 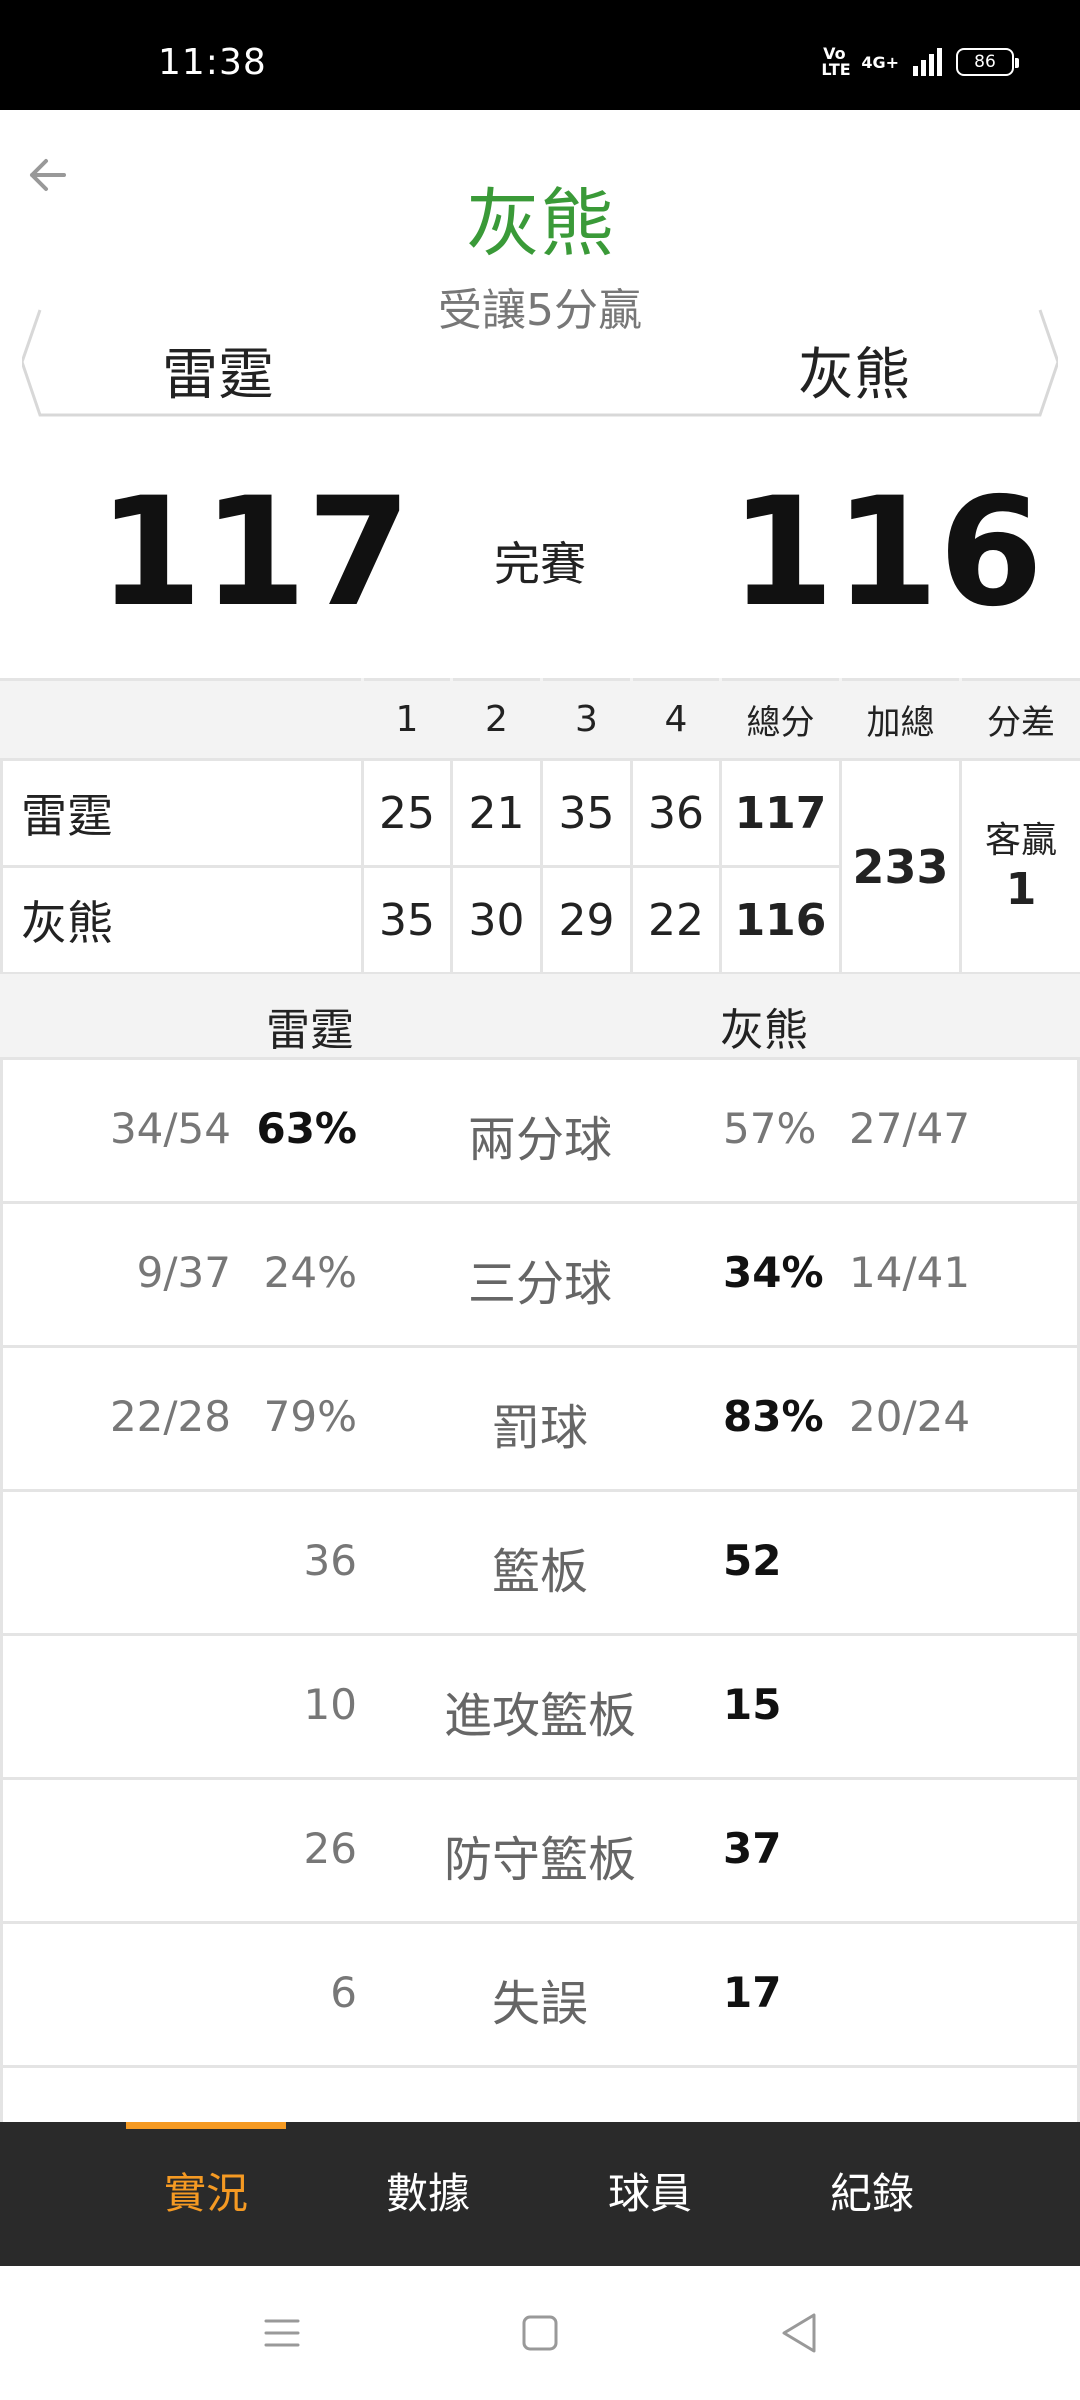 I want to click on row-team: 雷霆, so click(x=182, y=813).